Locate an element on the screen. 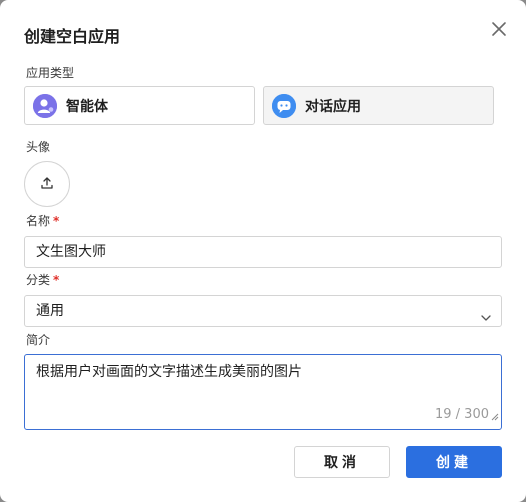 Image resolution: width=526 pixels, height=502 pixels. category-label: 分类 * is located at coordinates (42, 280).